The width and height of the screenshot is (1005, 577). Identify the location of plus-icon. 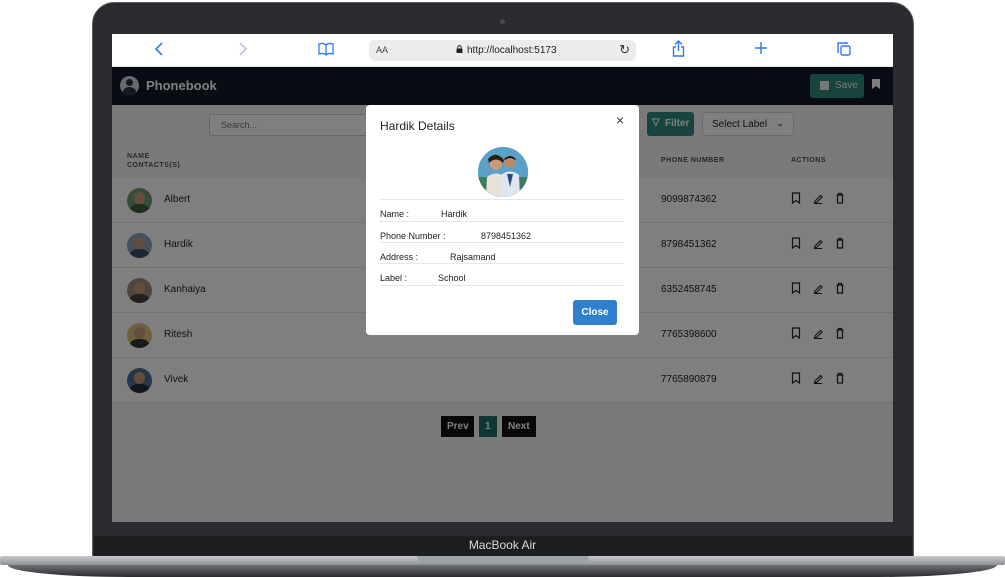
(761, 50).